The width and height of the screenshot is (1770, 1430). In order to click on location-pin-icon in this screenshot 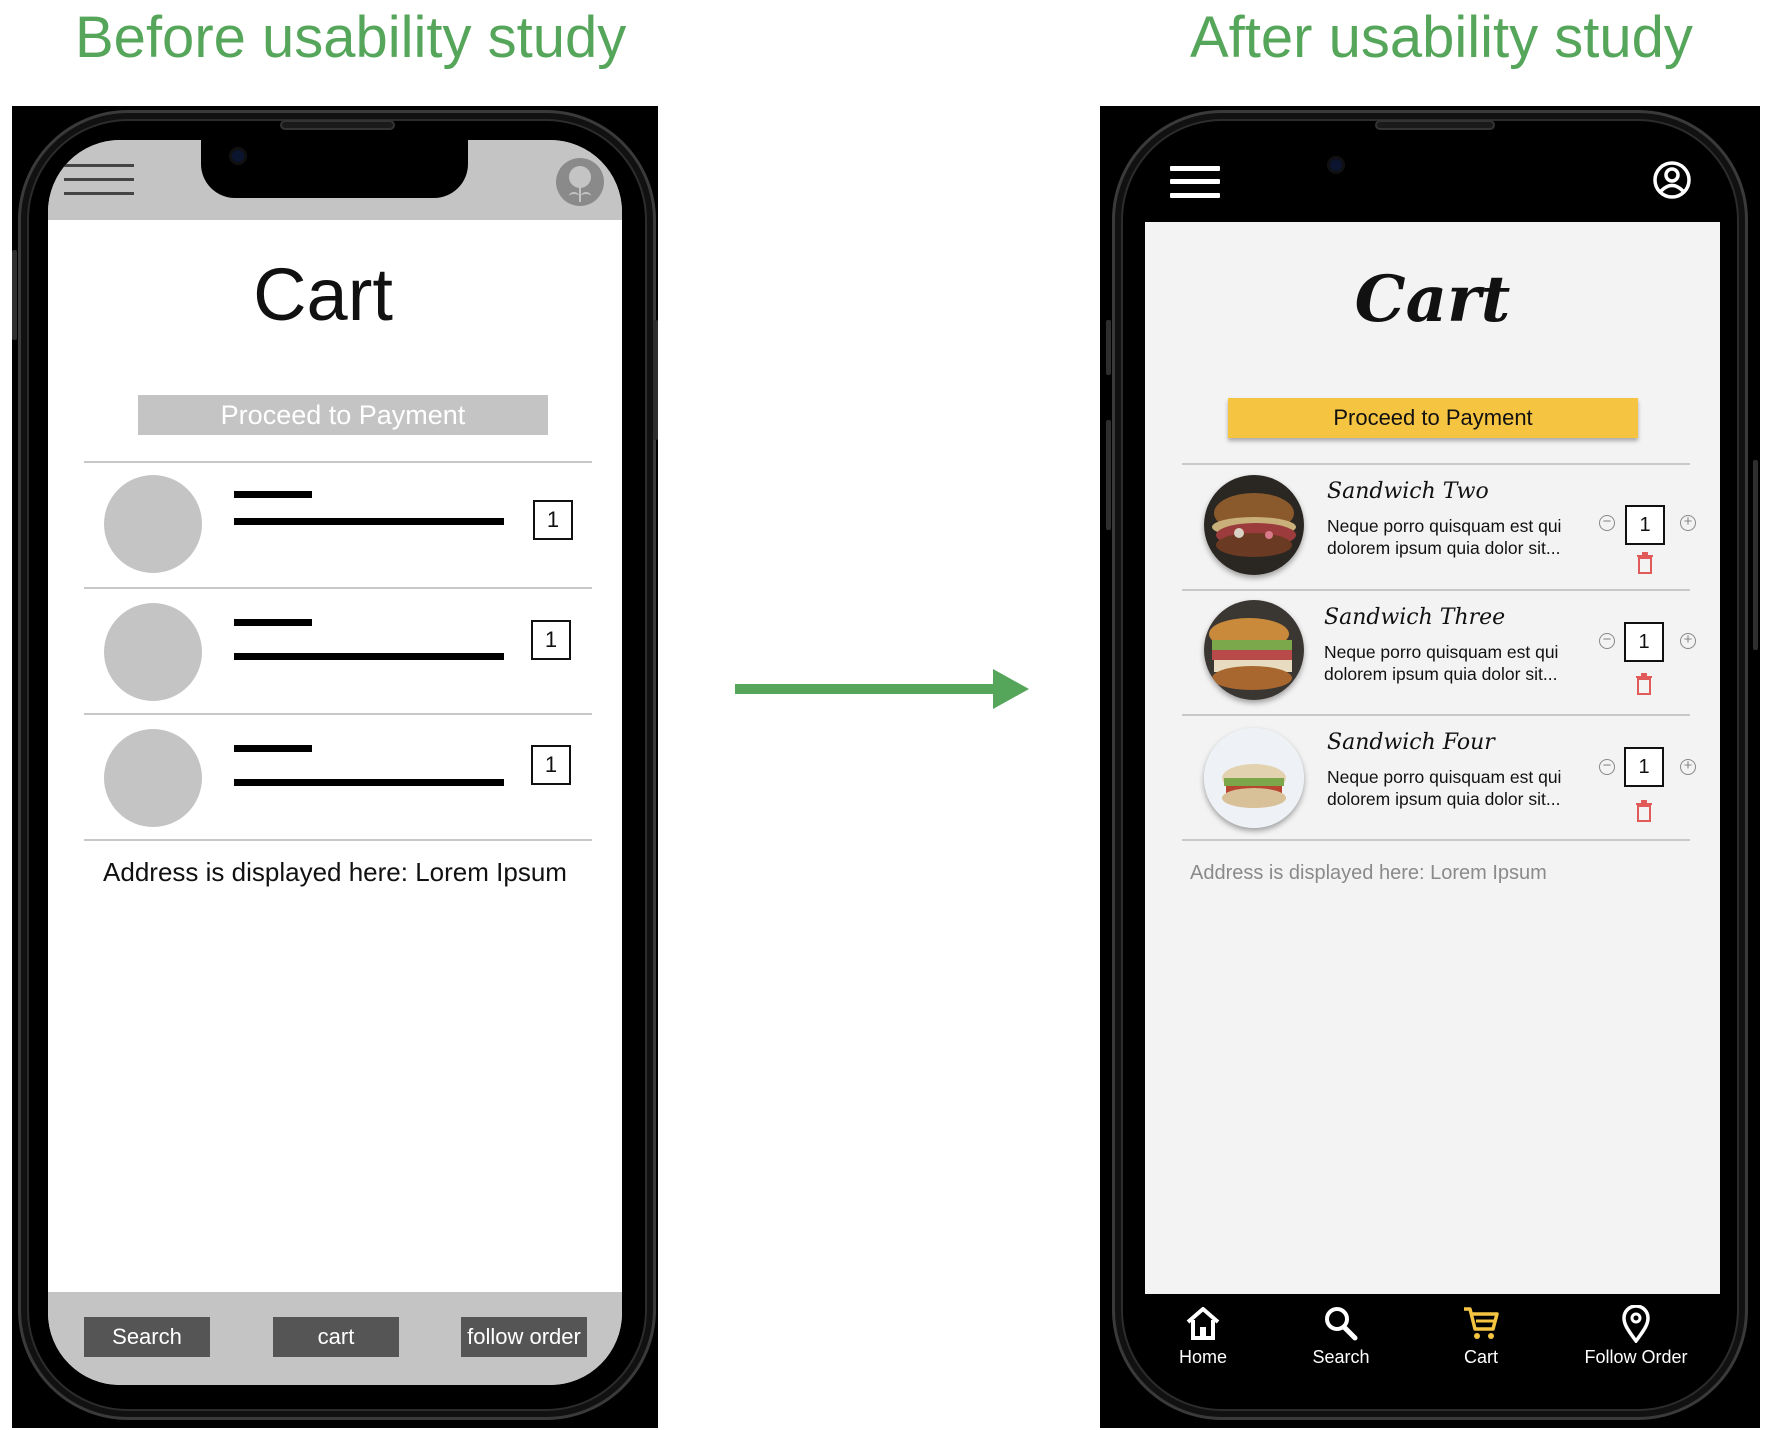, I will do `click(1636, 1324)`.